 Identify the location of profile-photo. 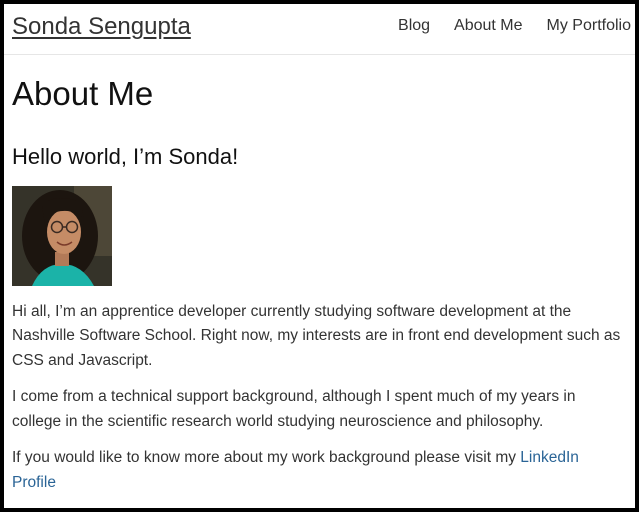
(62, 235).